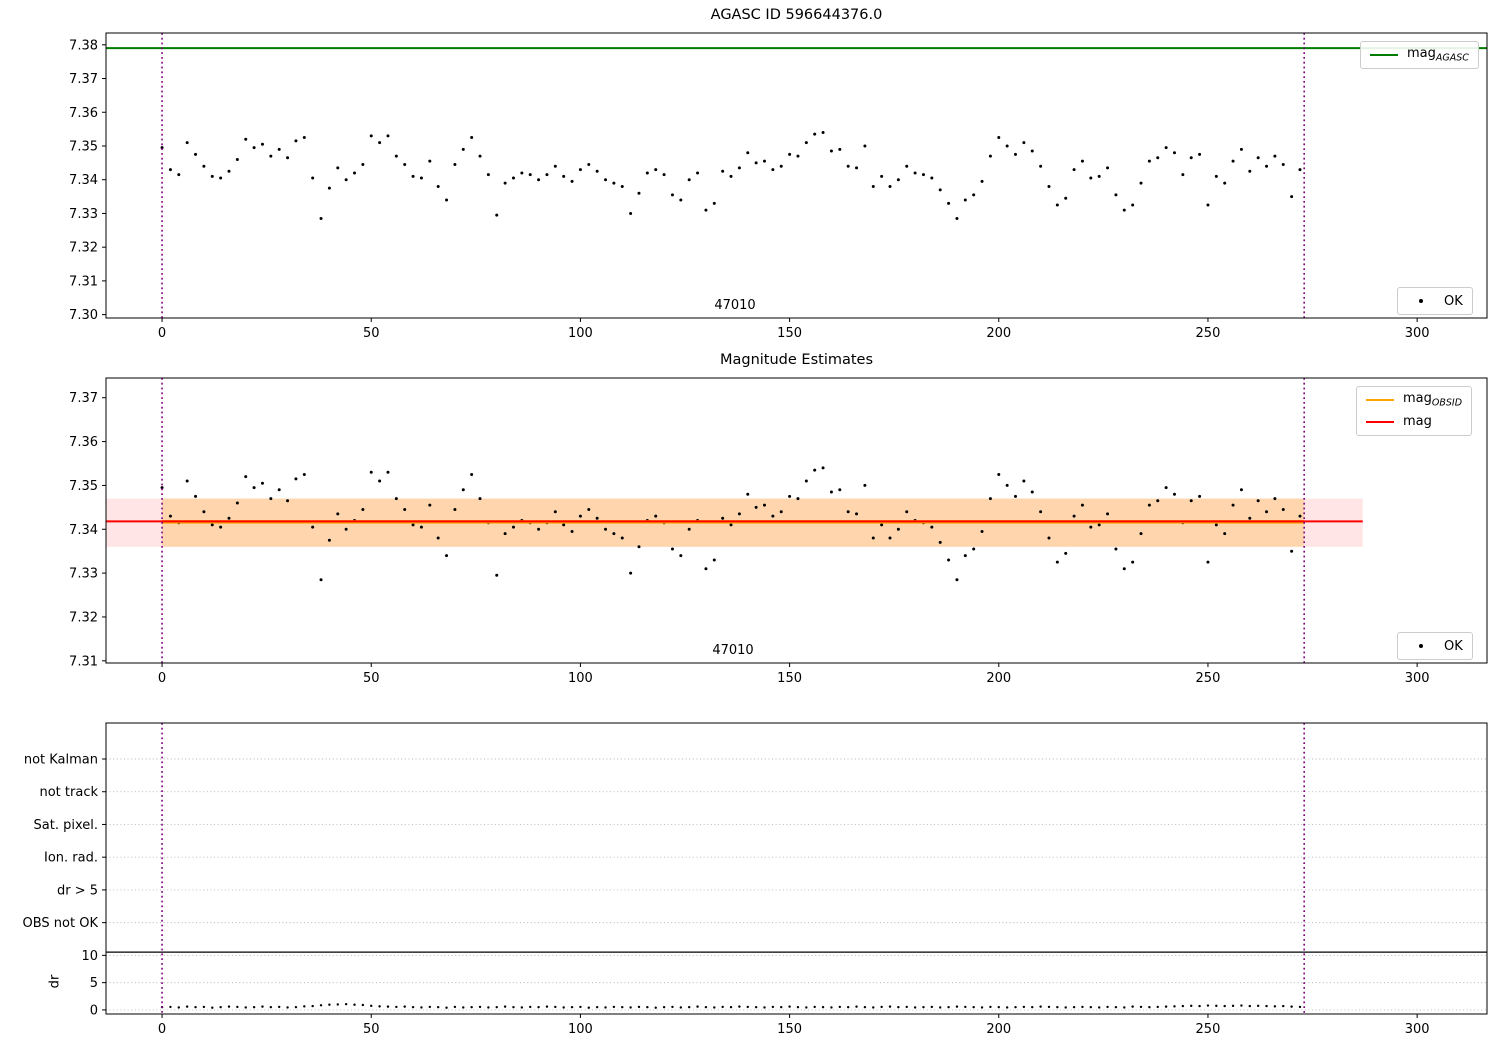 This screenshot has height=1050, width=1500. Describe the element at coordinates (998, 678) in the screenshot. I see `x-tick-label: 200` at that location.